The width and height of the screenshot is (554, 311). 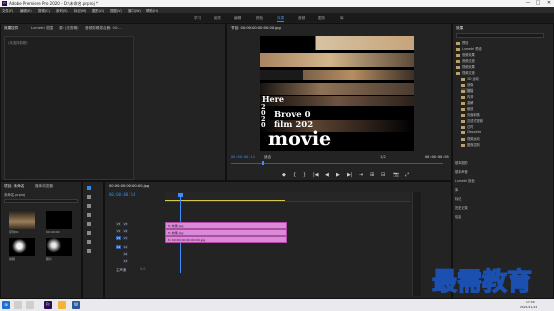 I want to click on project-search-input, so click(x=41, y=201).